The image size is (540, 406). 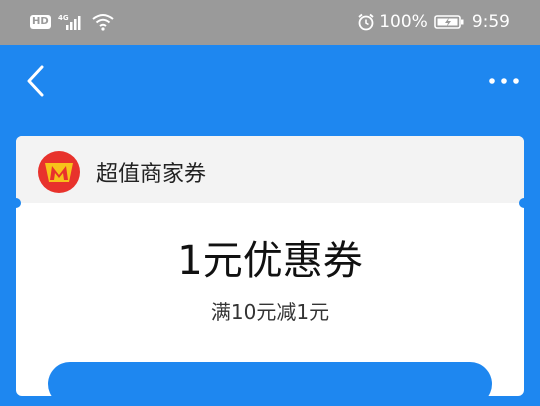 What do you see at coordinates (524, 203) in the screenshot?
I see `card-notch-right` at bounding box center [524, 203].